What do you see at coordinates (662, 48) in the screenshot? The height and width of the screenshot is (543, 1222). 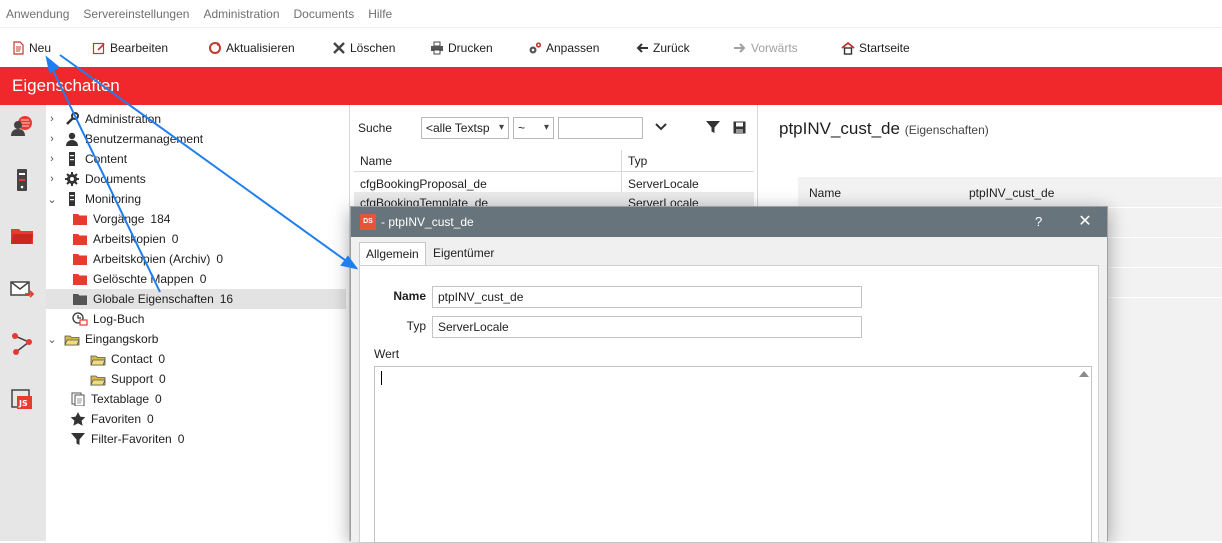 I see `back-button: Zurück` at bounding box center [662, 48].